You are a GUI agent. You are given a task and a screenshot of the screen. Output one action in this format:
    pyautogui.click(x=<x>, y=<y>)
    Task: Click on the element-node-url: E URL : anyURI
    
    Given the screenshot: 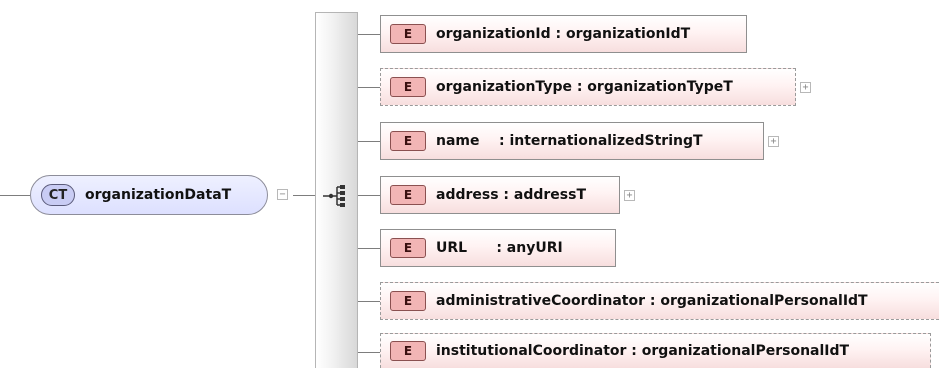 What is the action you would take?
    pyautogui.click(x=498, y=248)
    